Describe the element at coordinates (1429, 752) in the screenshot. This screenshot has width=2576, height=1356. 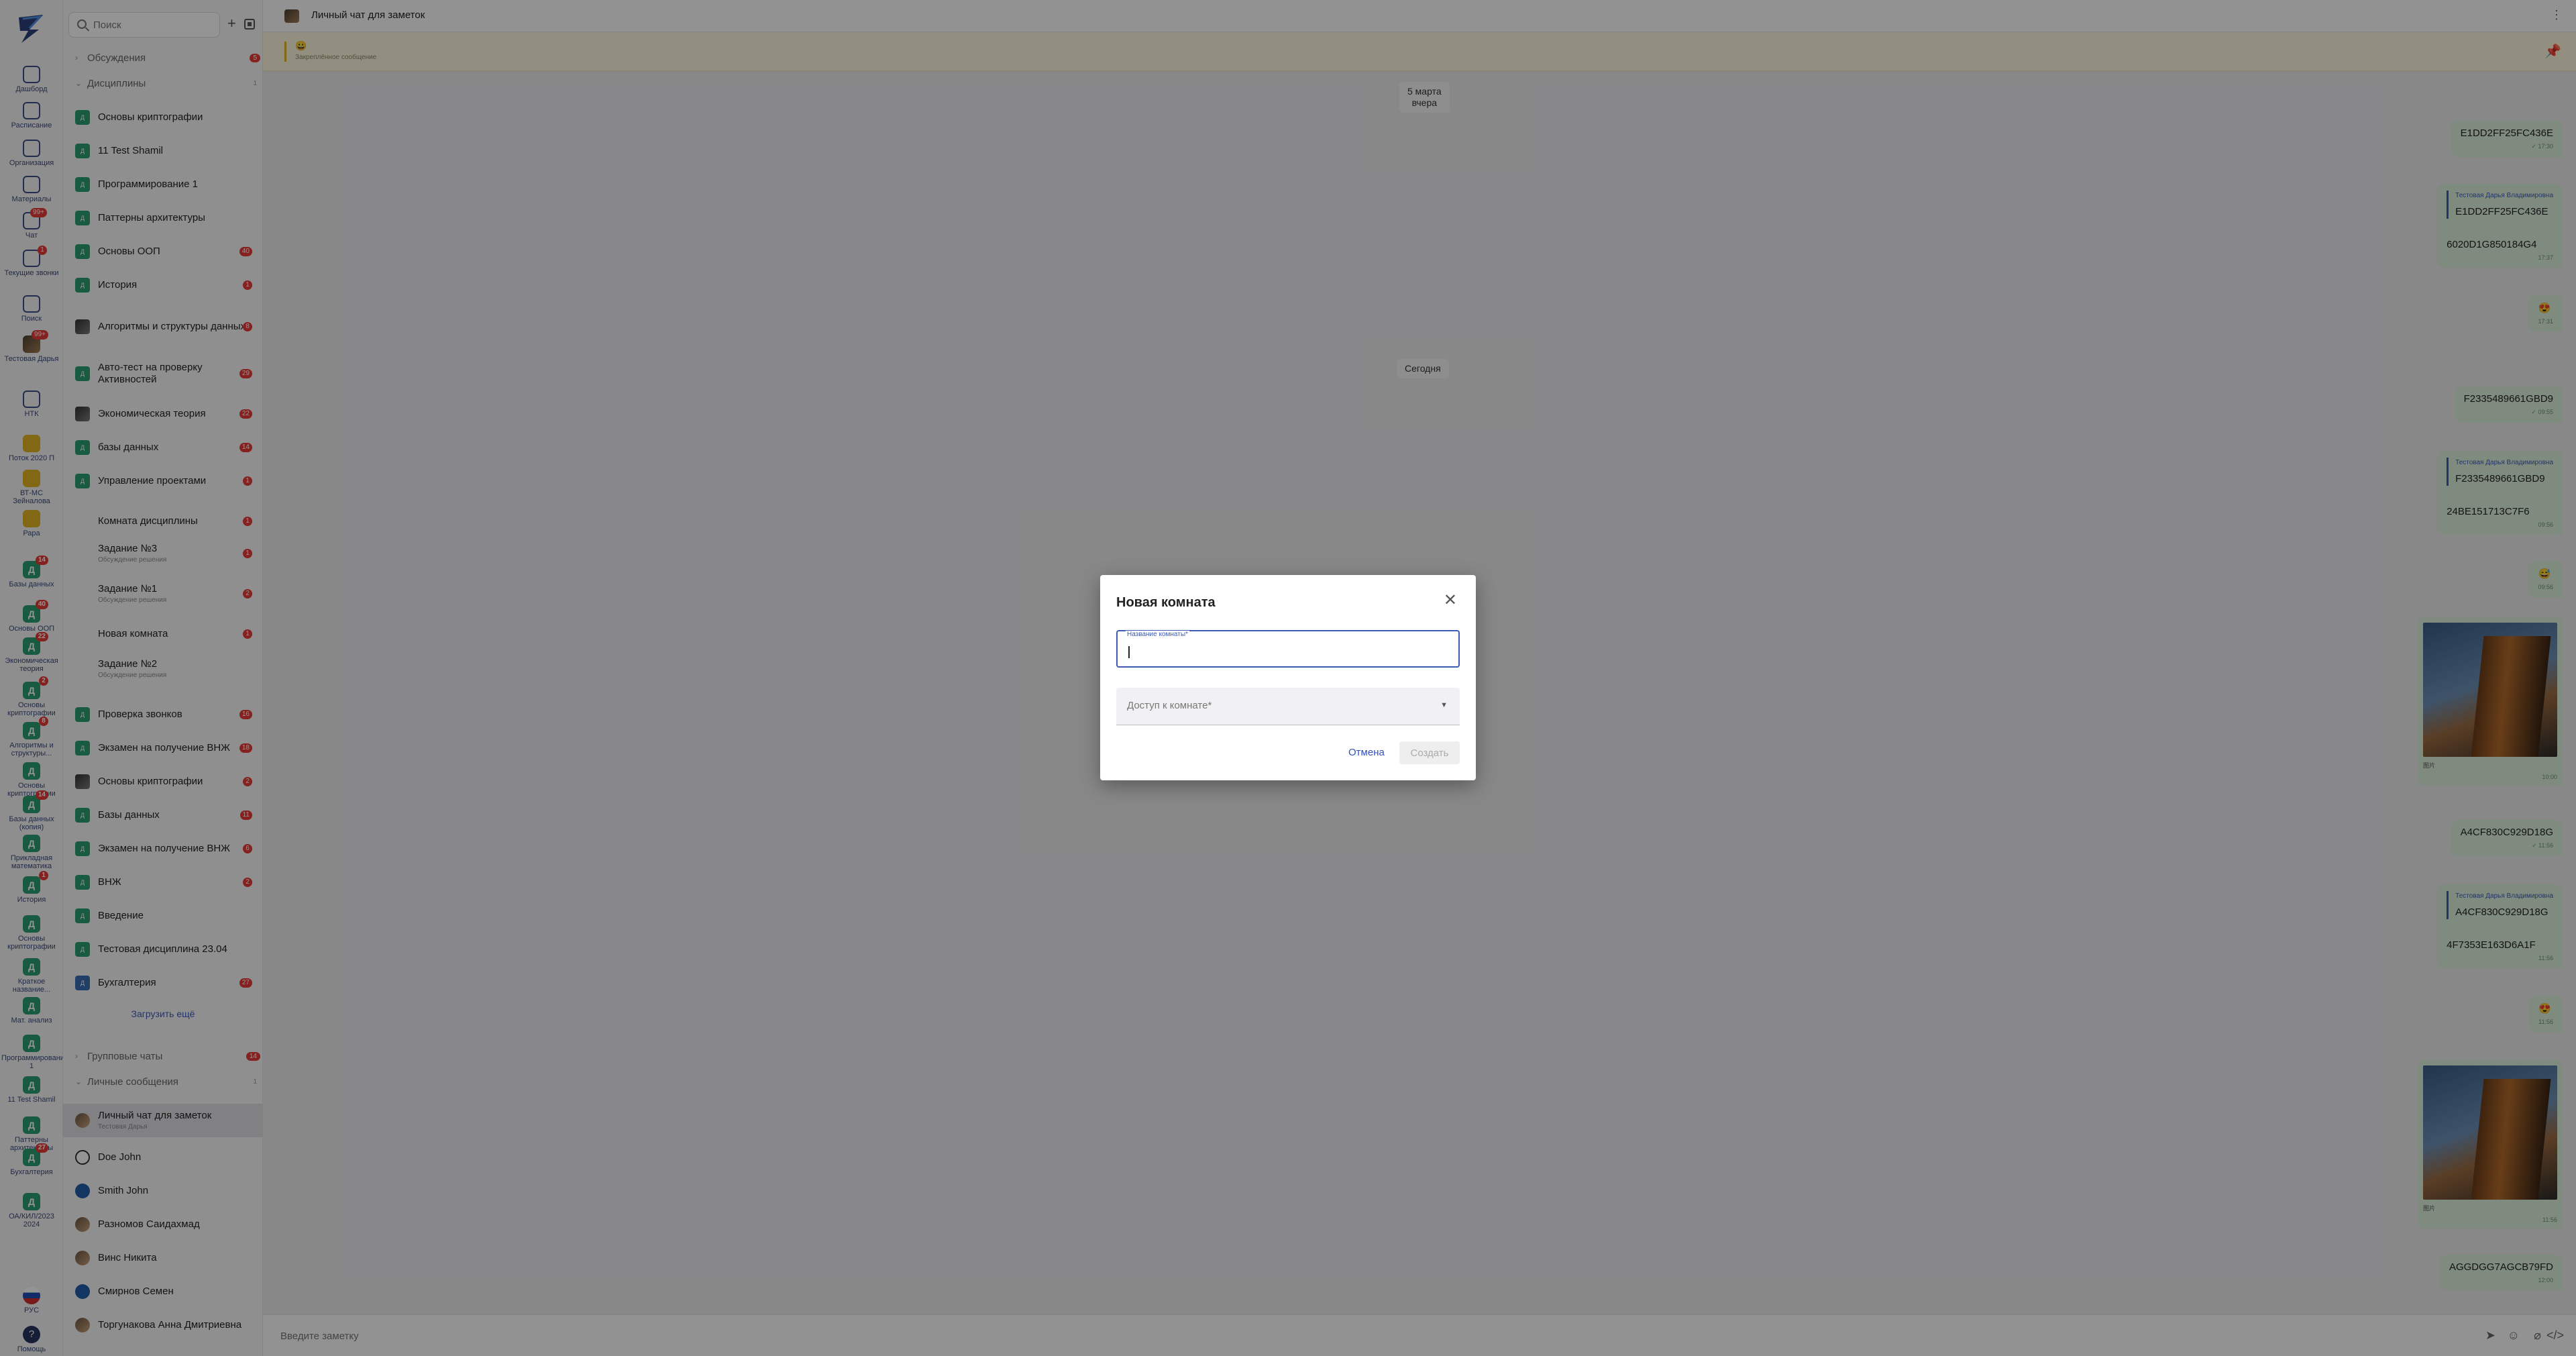
I see `create-button: Создать` at that location.